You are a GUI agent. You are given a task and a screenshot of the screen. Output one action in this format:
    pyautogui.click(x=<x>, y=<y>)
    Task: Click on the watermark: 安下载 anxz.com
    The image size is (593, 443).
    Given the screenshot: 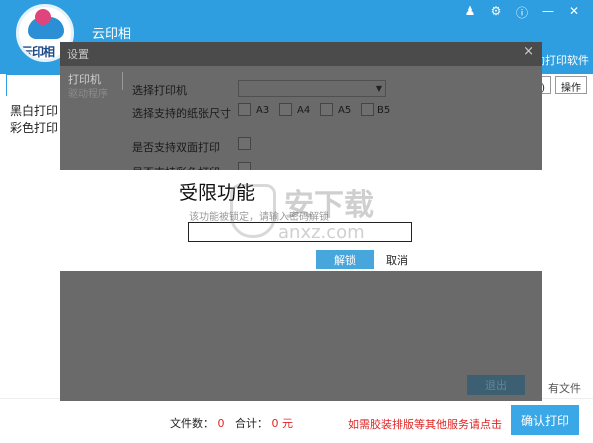 What is the action you would take?
    pyautogui.click(x=320, y=218)
    